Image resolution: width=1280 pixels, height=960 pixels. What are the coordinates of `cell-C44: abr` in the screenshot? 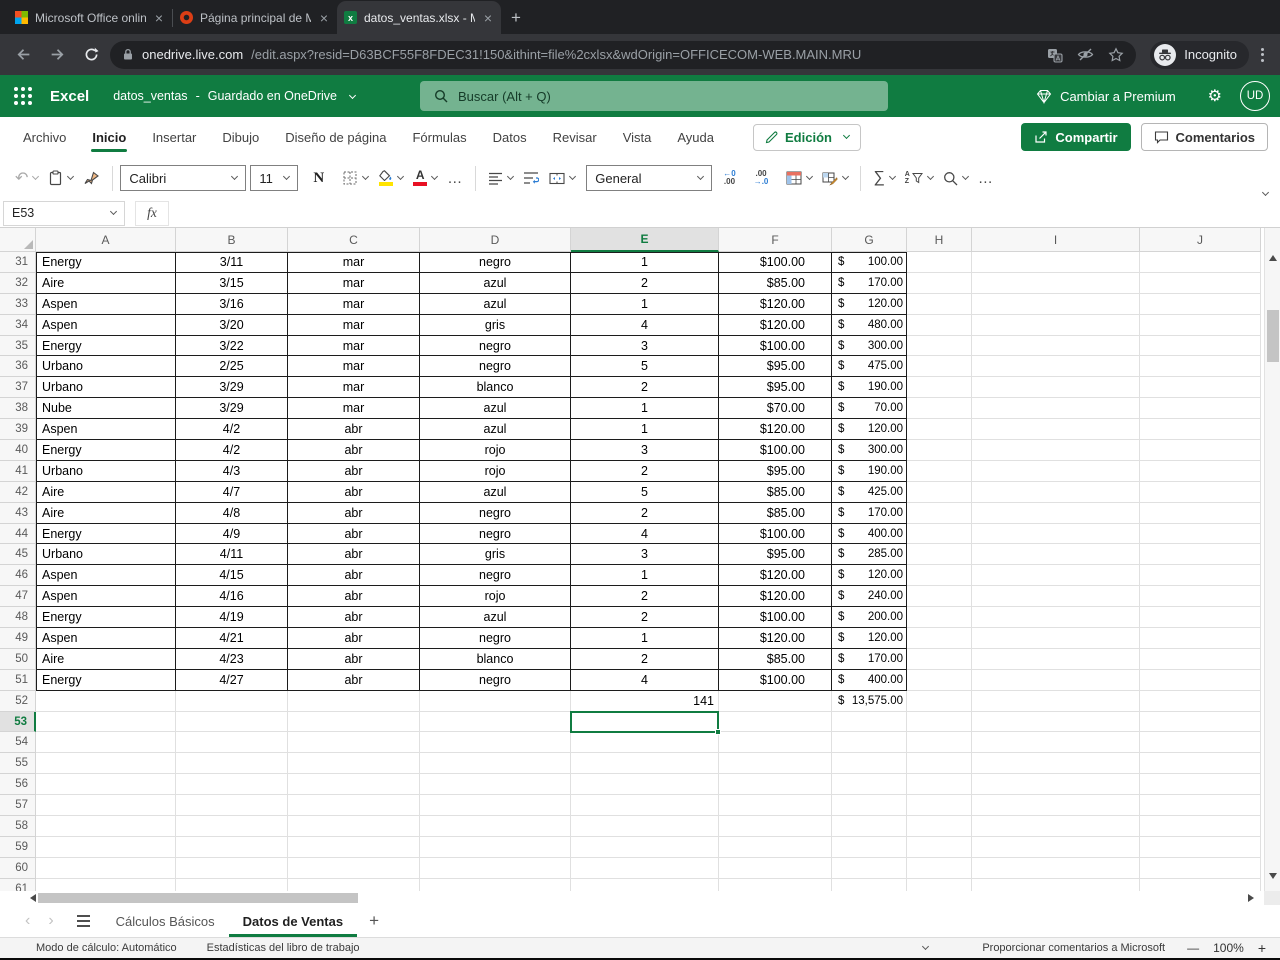 It's located at (354, 534).